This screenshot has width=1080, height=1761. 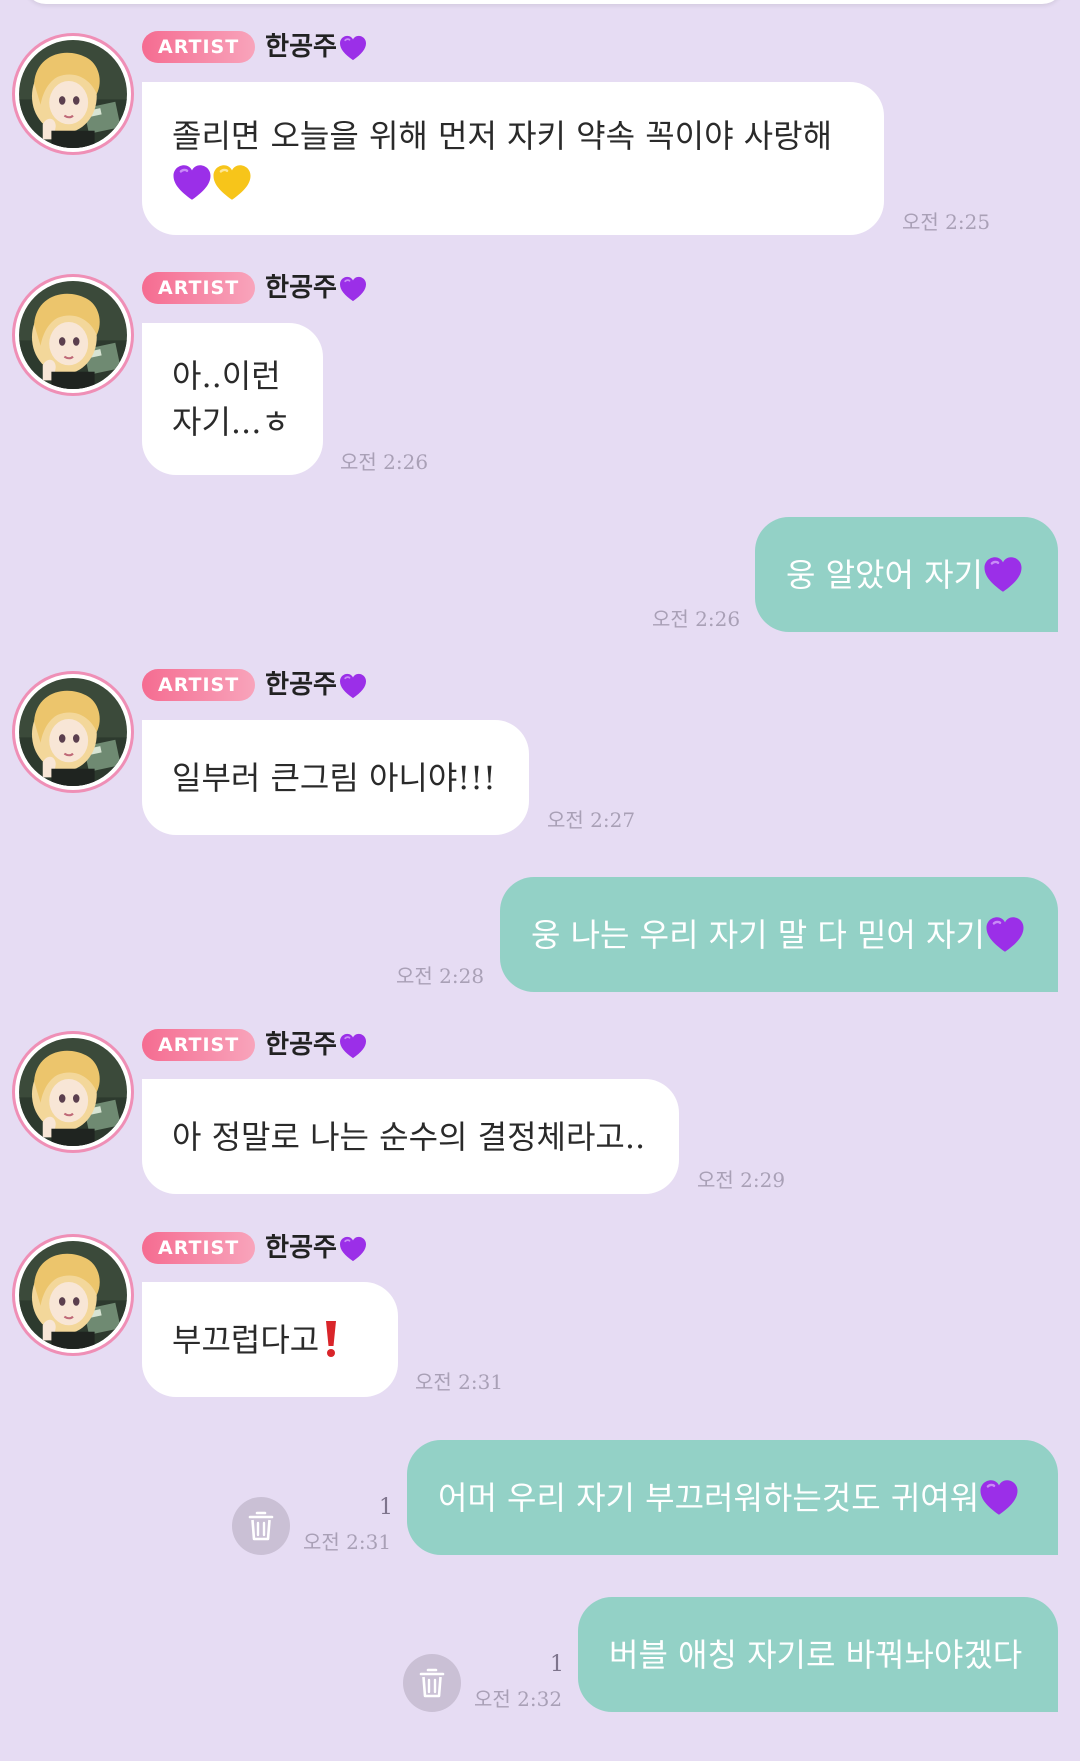 What do you see at coordinates (231, 422) in the screenshot?
I see `message-text-line: 자기...ㅎ` at bounding box center [231, 422].